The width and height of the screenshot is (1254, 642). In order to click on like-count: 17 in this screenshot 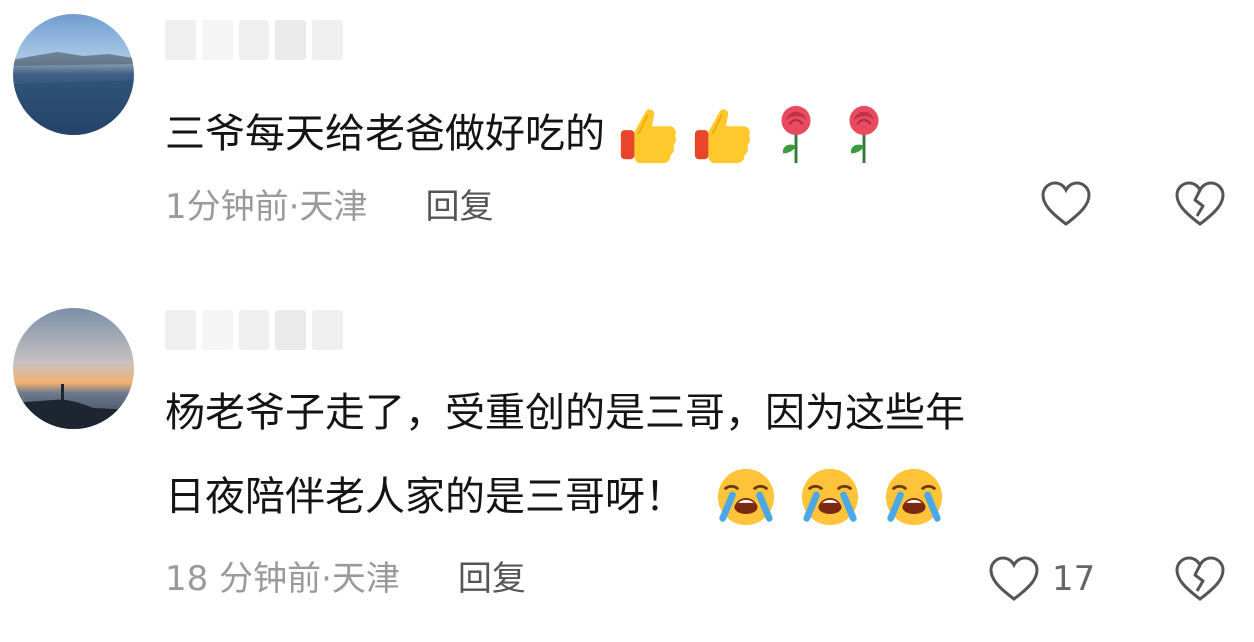, I will do `click(1074, 579)`.